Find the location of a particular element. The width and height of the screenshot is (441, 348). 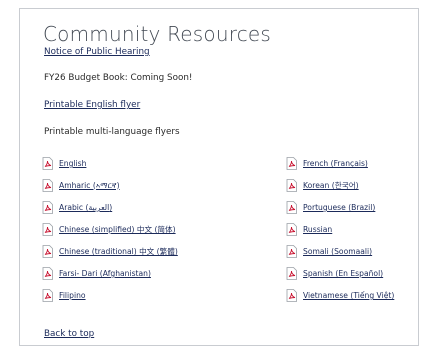

flyer-link: Russian is located at coordinates (317, 229).